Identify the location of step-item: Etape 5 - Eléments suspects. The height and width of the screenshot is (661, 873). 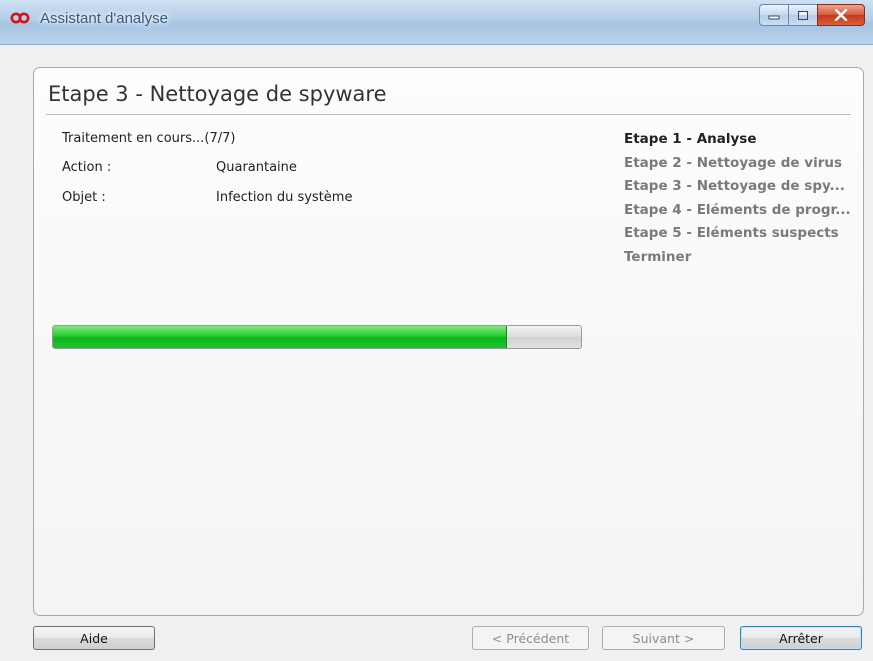
(731, 233).